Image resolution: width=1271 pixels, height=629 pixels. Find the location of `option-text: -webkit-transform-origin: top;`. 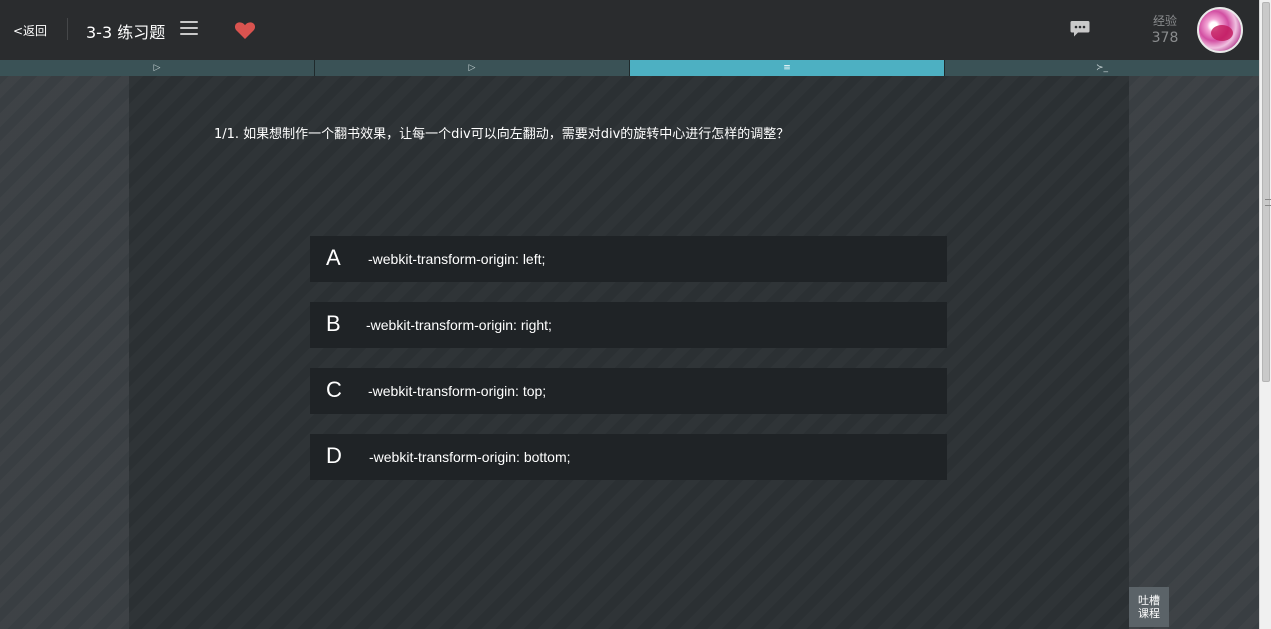

option-text: -webkit-transform-origin: top; is located at coordinates (457, 391).